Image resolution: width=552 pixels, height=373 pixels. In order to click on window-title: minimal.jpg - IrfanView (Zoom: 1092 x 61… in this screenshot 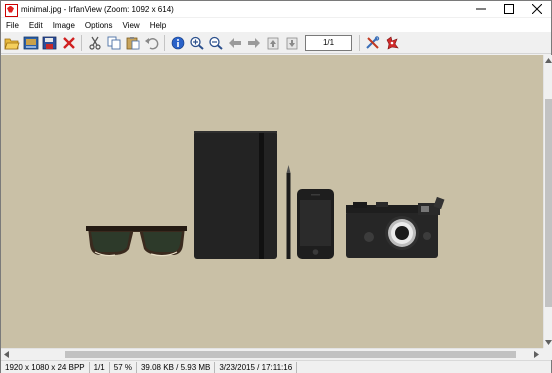, I will do `click(97, 9)`.